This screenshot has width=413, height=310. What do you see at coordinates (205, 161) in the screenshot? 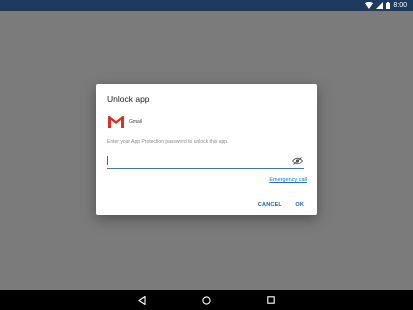
I see `password-input` at bounding box center [205, 161].